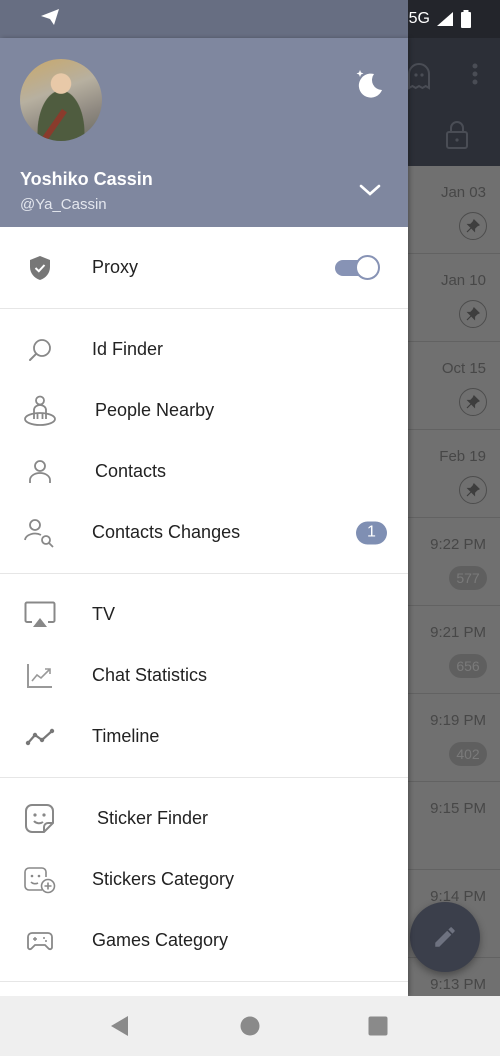  I want to click on chart-up-icon, so click(40, 676).